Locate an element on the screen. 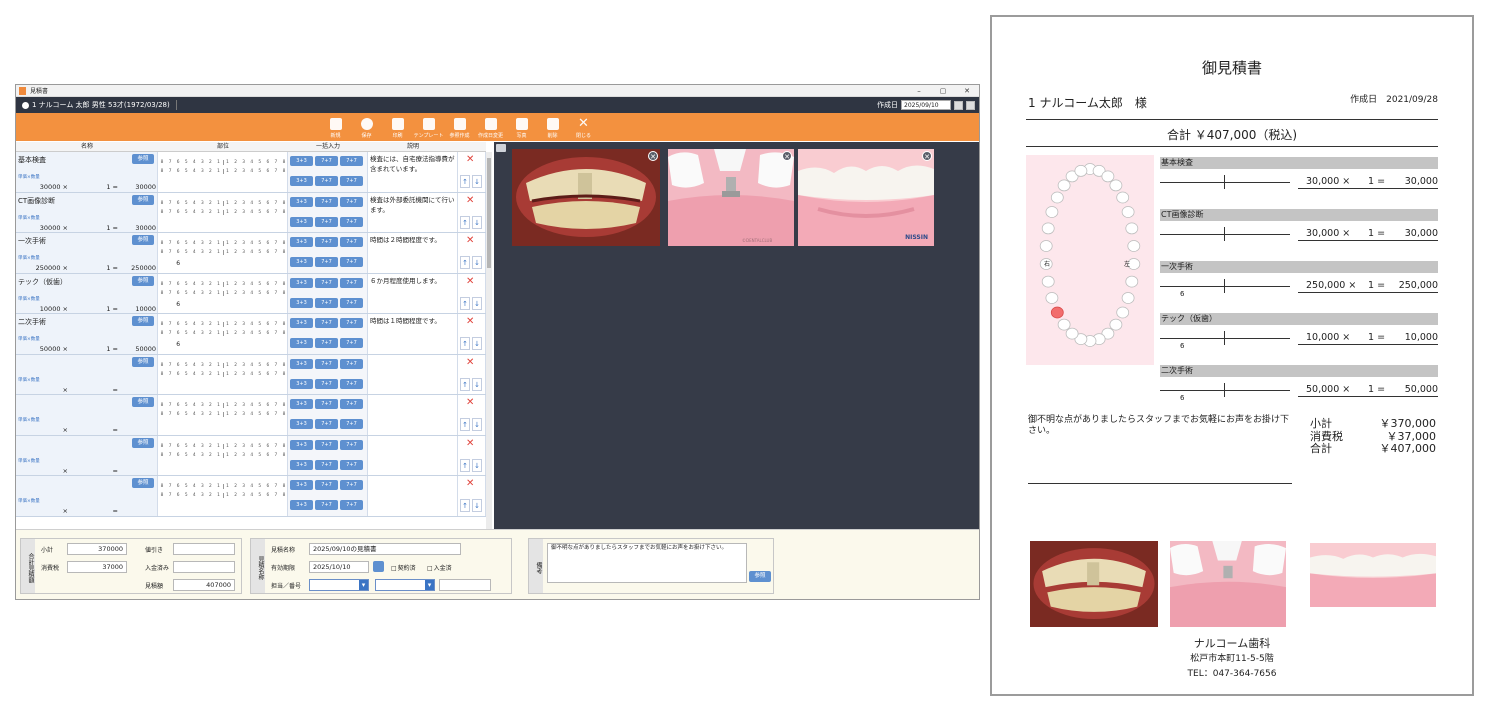  staff-dropdown is located at coordinates (339, 585).